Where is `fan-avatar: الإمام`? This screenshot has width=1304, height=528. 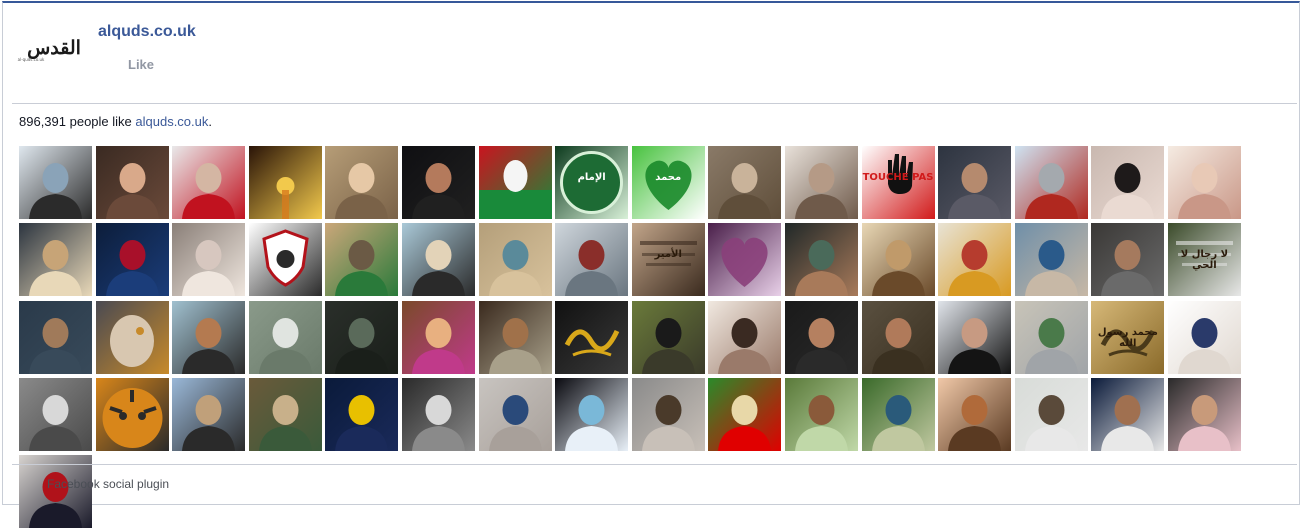 fan-avatar: الإمام is located at coordinates (592, 182).